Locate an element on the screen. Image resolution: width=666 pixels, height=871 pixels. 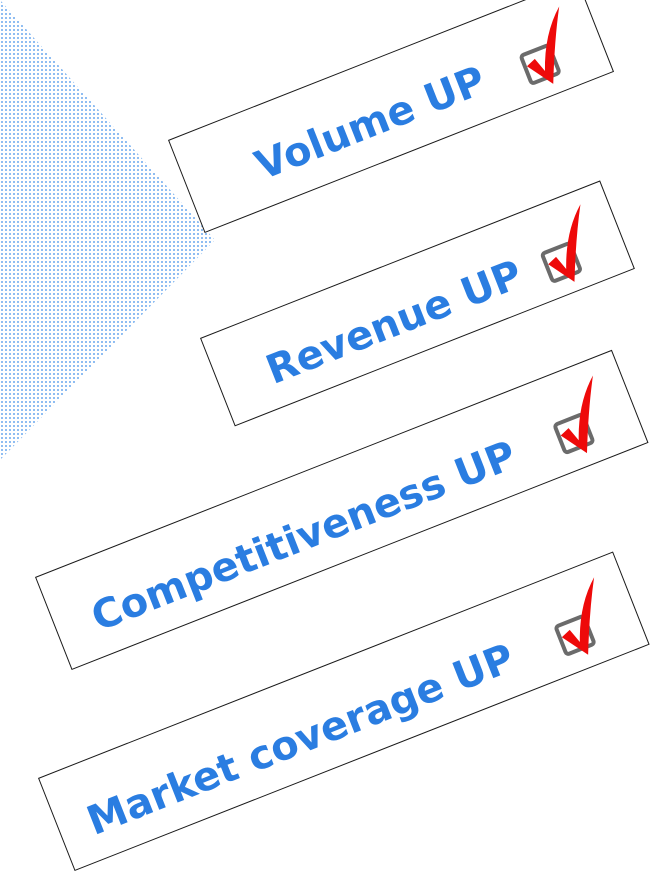
item-label: Revenue UP is located at coordinates (394, 322).